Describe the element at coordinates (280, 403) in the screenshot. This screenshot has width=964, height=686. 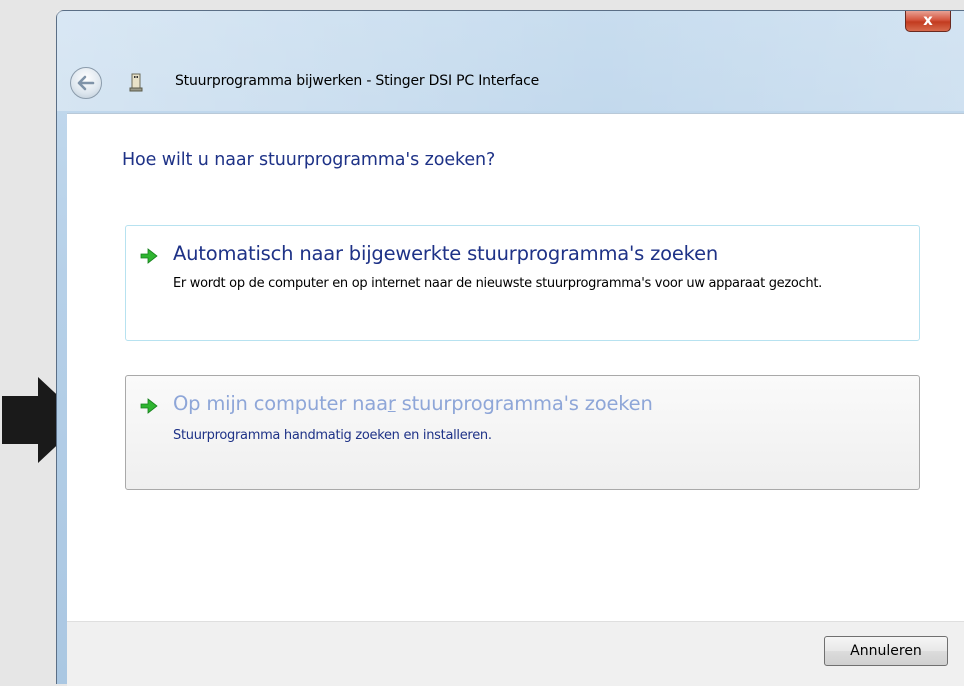
I see `option-browse-title-start: Op mijn computer naa` at that location.